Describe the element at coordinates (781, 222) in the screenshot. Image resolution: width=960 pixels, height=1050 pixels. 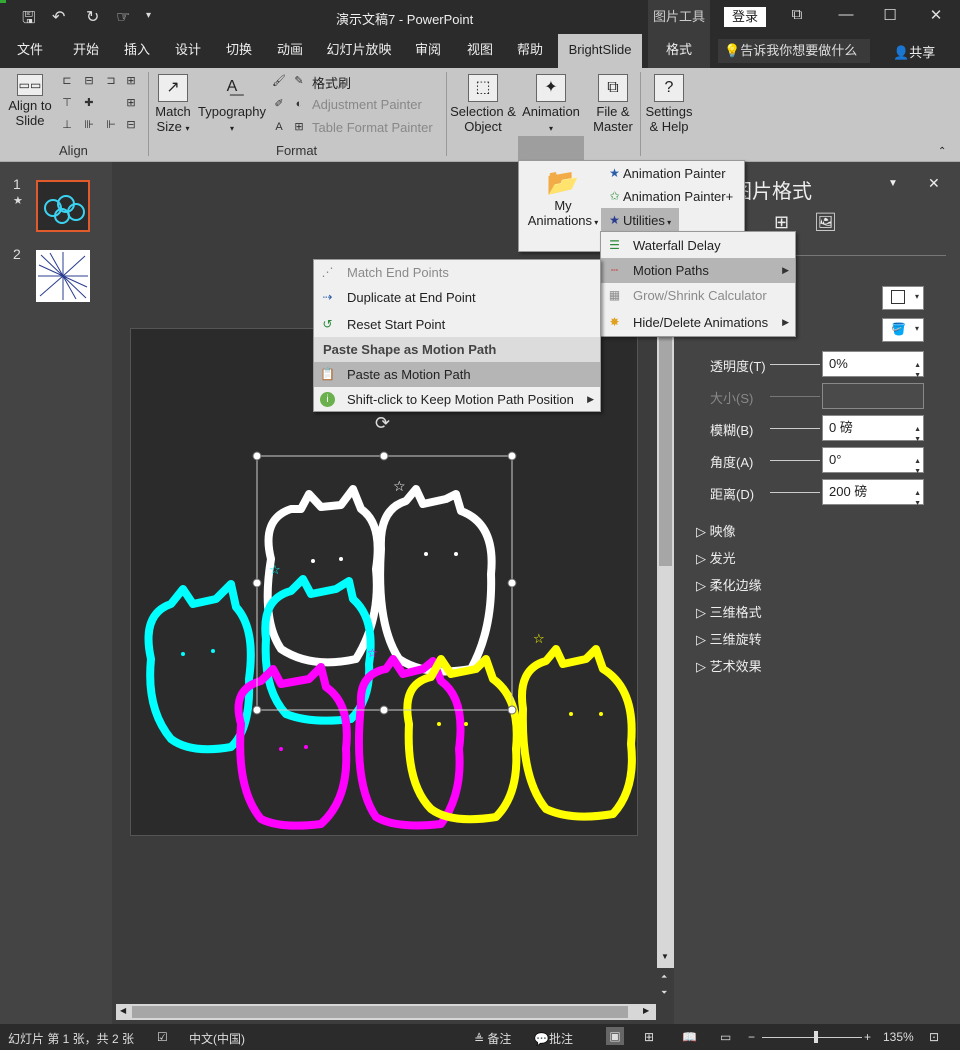
I see `size-properties-icon: ⊞` at that location.